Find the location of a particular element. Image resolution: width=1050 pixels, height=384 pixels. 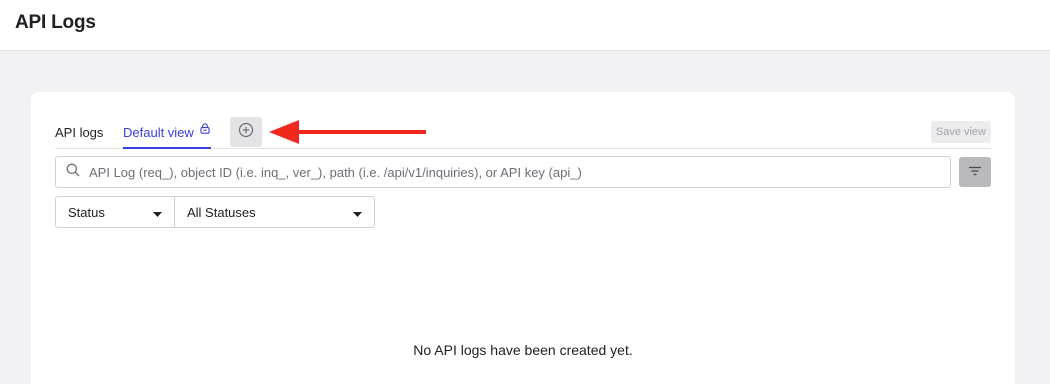

search-input is located at coordinates (509, 172).